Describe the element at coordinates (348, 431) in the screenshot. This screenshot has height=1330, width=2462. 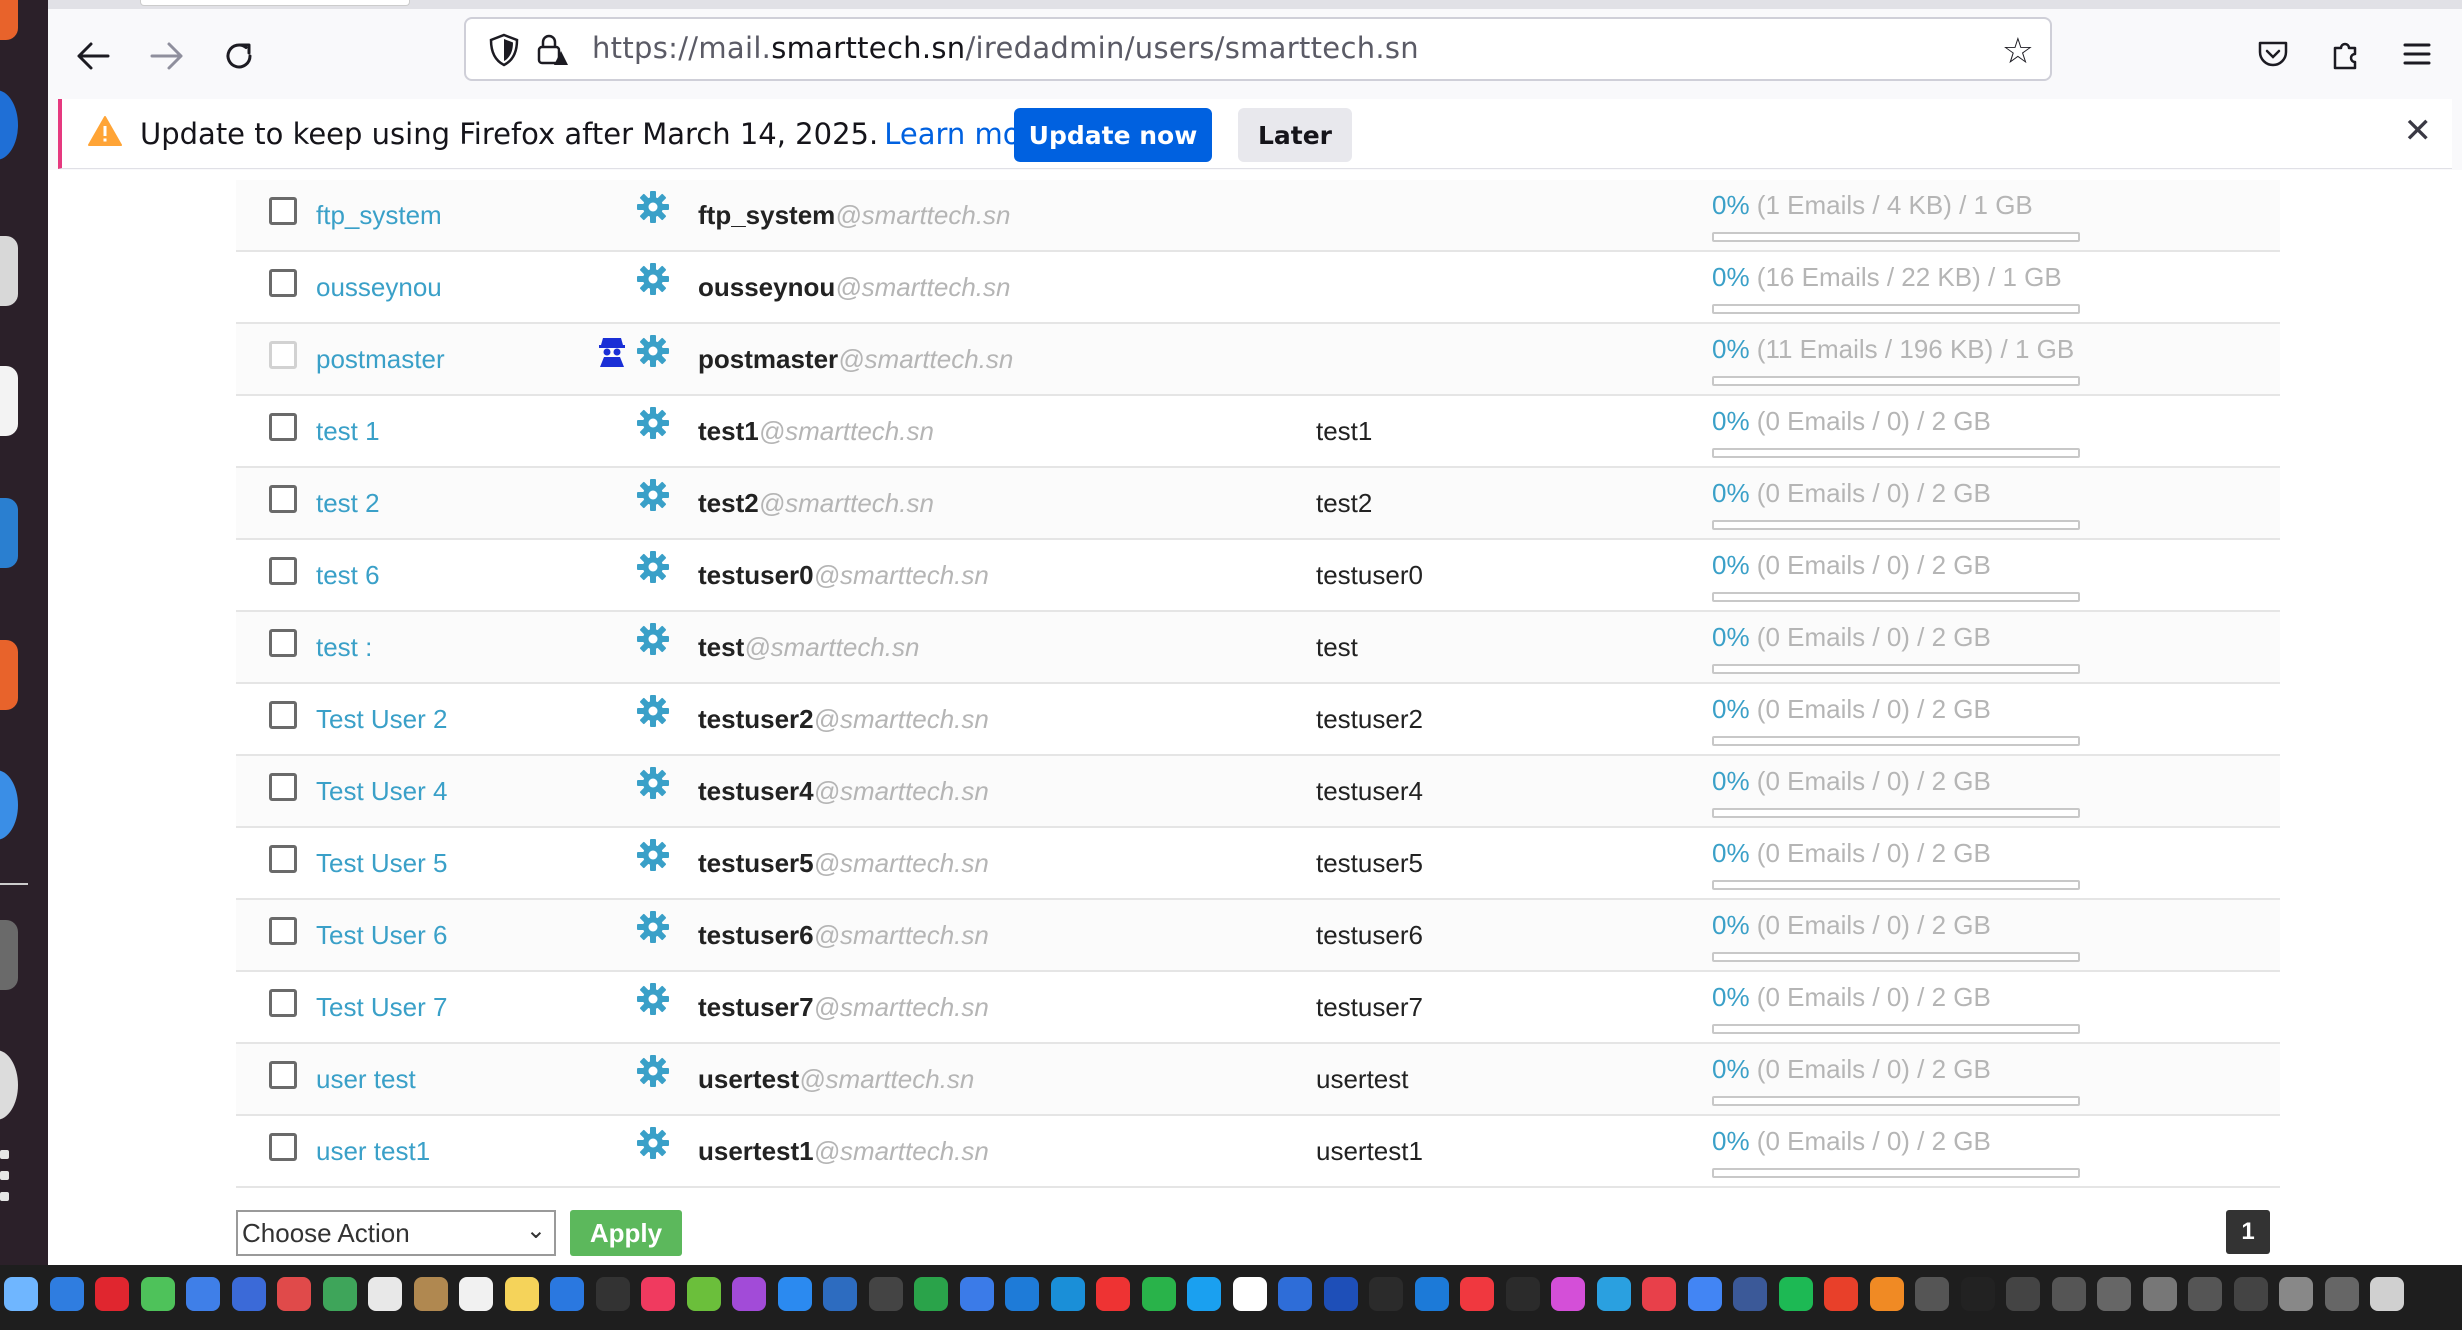
I see `user-display-name-link: test 1` at that location.